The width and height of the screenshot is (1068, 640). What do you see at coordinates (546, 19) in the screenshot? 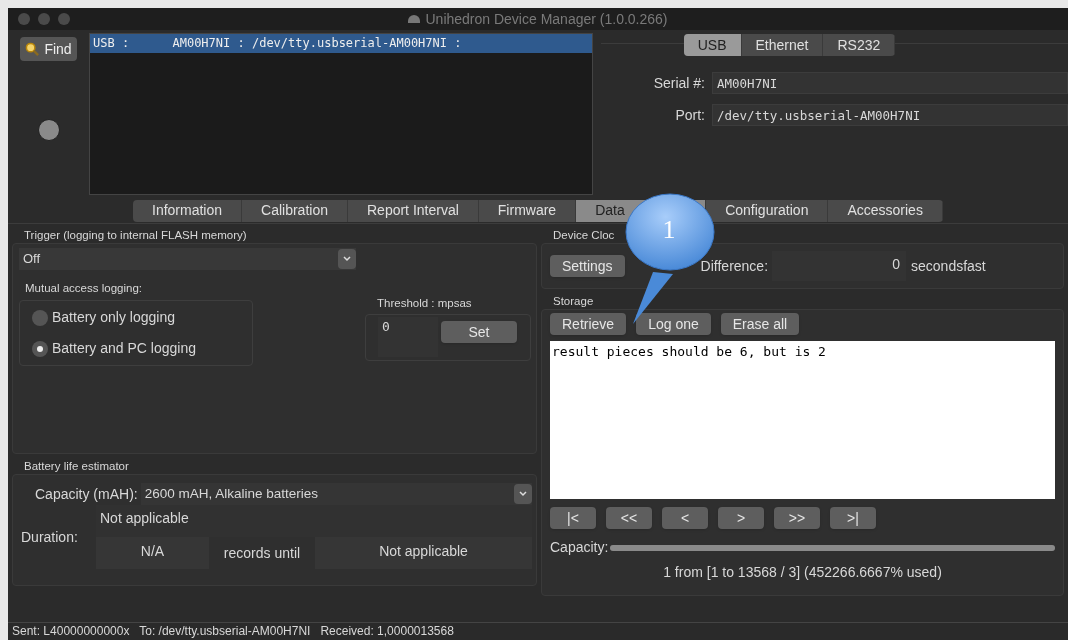
I see `window-title: Unihedron Device Manager (1.0.0.266)` at bounding box center [546, 19].